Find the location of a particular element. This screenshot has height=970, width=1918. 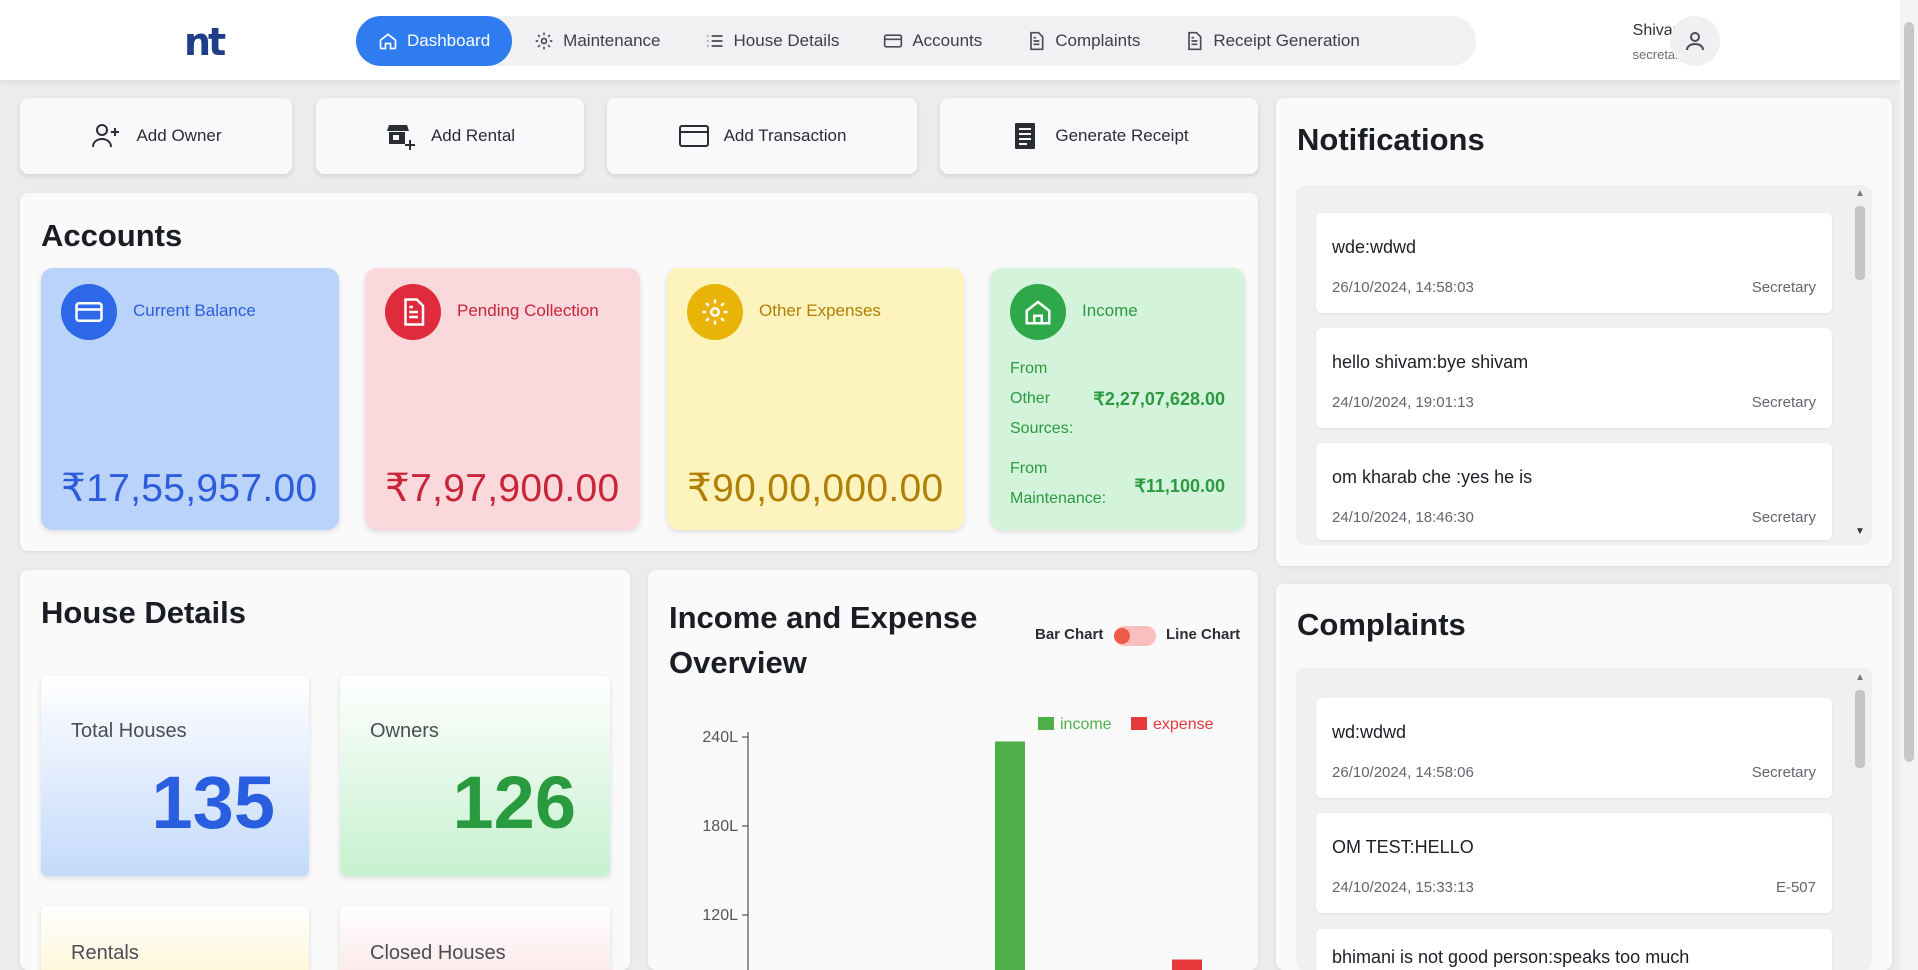

add-rental-label: Add Rental is located at coordinates (473, 135).